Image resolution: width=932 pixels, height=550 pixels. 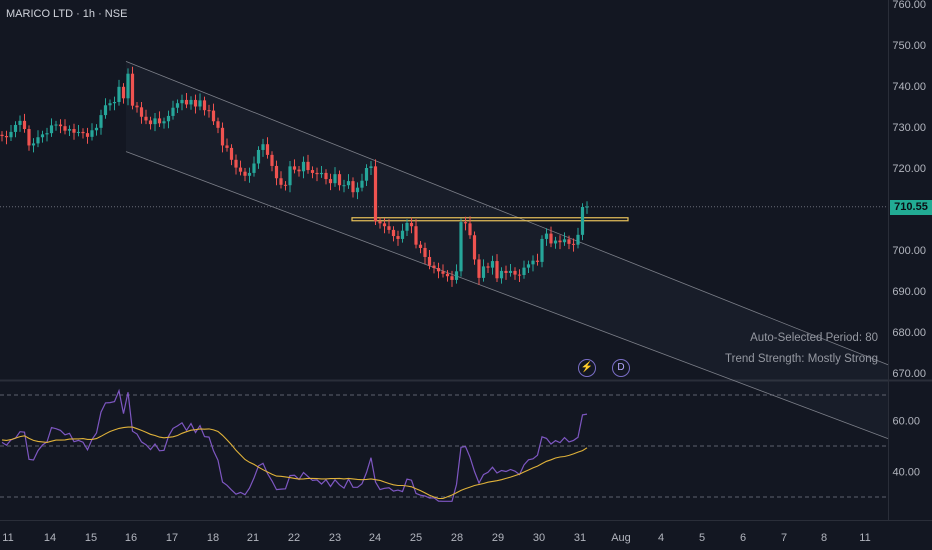 What do you see at coordinates (457, 538) in the screenshot?
I see `time-axis-tick: 28` at bounding box center [457, 538].